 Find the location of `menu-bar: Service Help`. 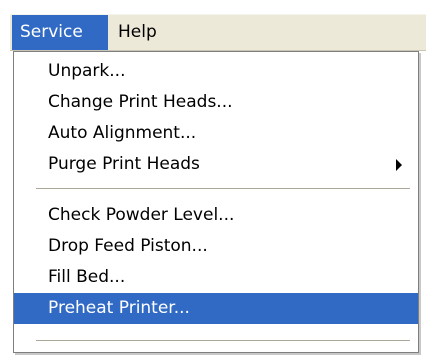

menu-bar: Service Help is located at coordinates (218, 32).